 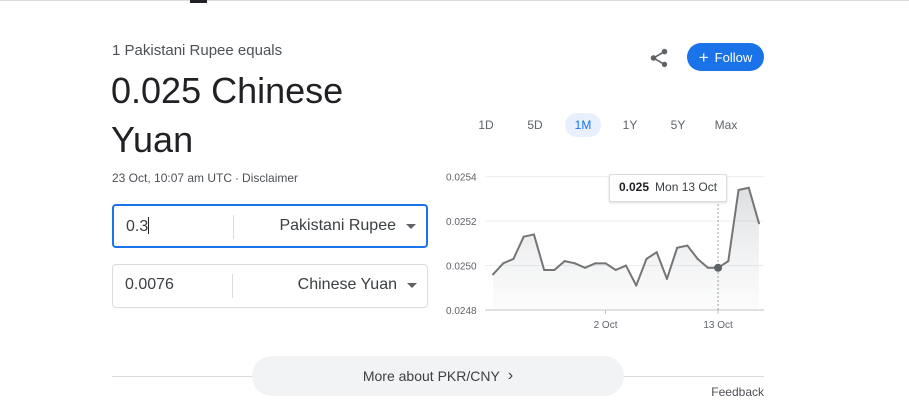 What do you see at coordinates (198, 1) in the screenshot?
I see `active-tab-indicator` at bounding box center [198, 1].